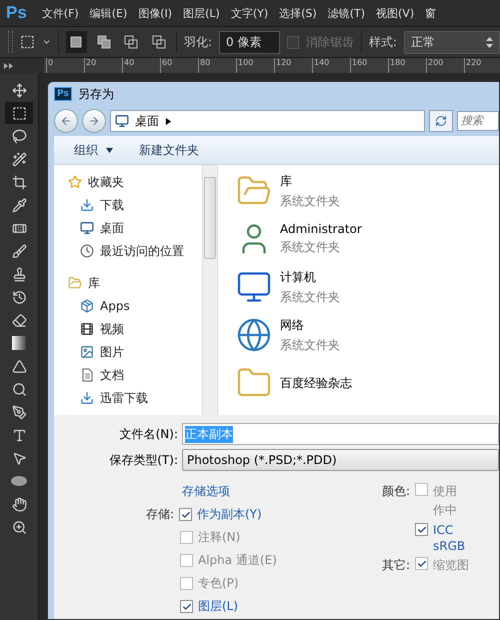 Image resolution: width=500 pixels, height=620 pixels. What do you see at coordinates (212, 491) in the screenshot?
I see `save-options-link: 存储选项` at bounding box center [212, 491].